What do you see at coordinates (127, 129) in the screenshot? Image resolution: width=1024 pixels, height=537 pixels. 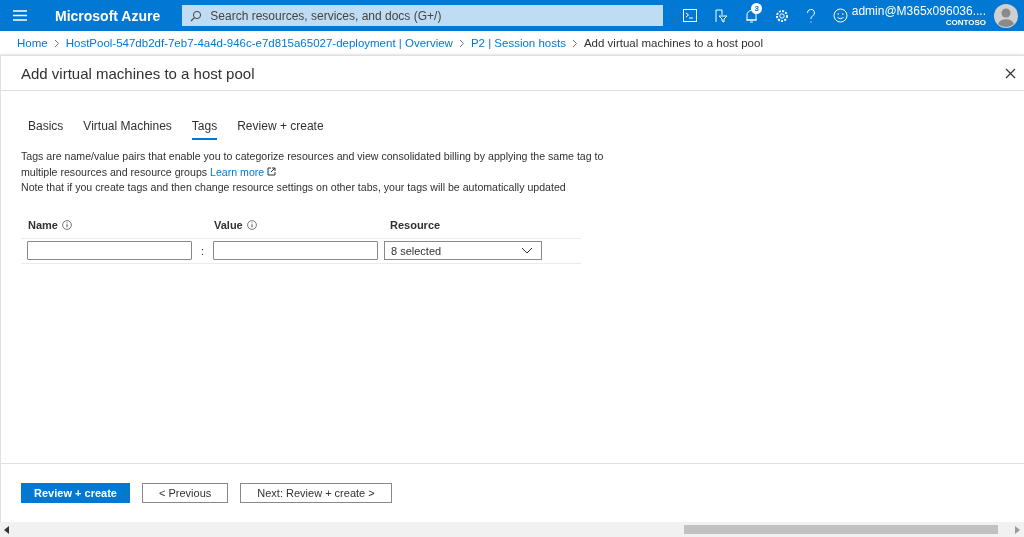 I see `tab: Virtual Machines` at bounding box center [127, 129].